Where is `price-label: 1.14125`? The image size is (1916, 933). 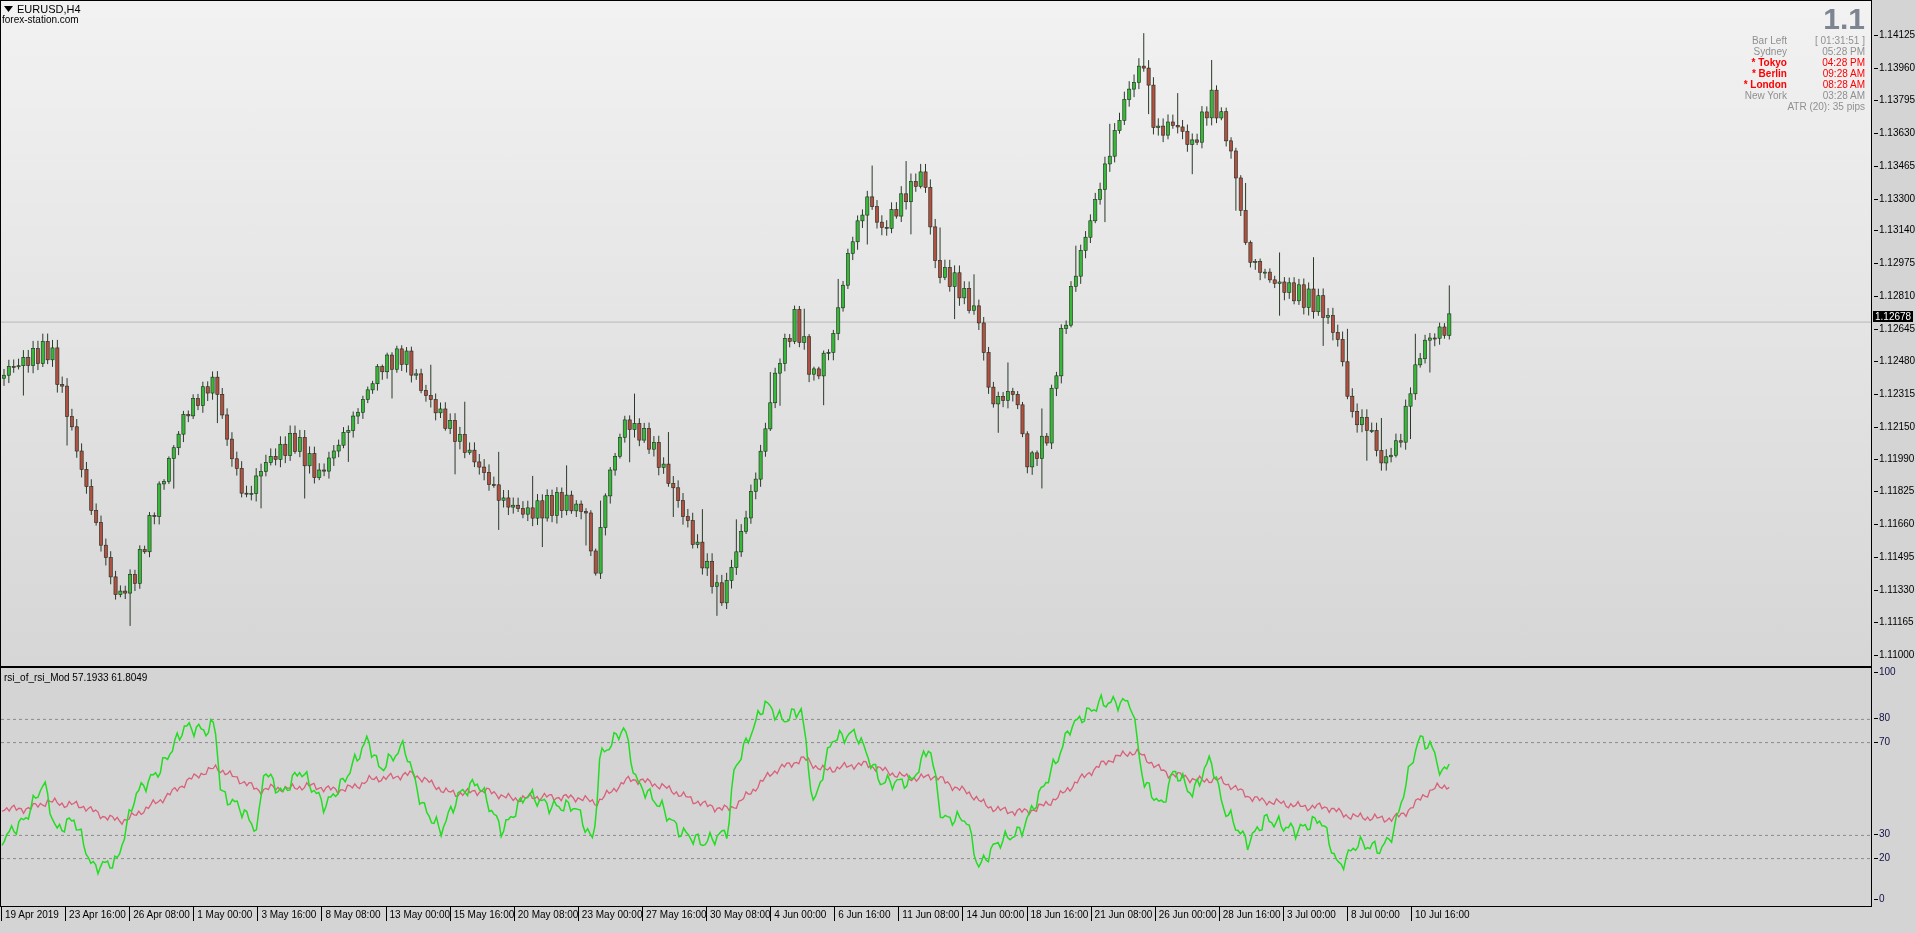 price-label: 1.14125 is located at coordinates (1895, 35).